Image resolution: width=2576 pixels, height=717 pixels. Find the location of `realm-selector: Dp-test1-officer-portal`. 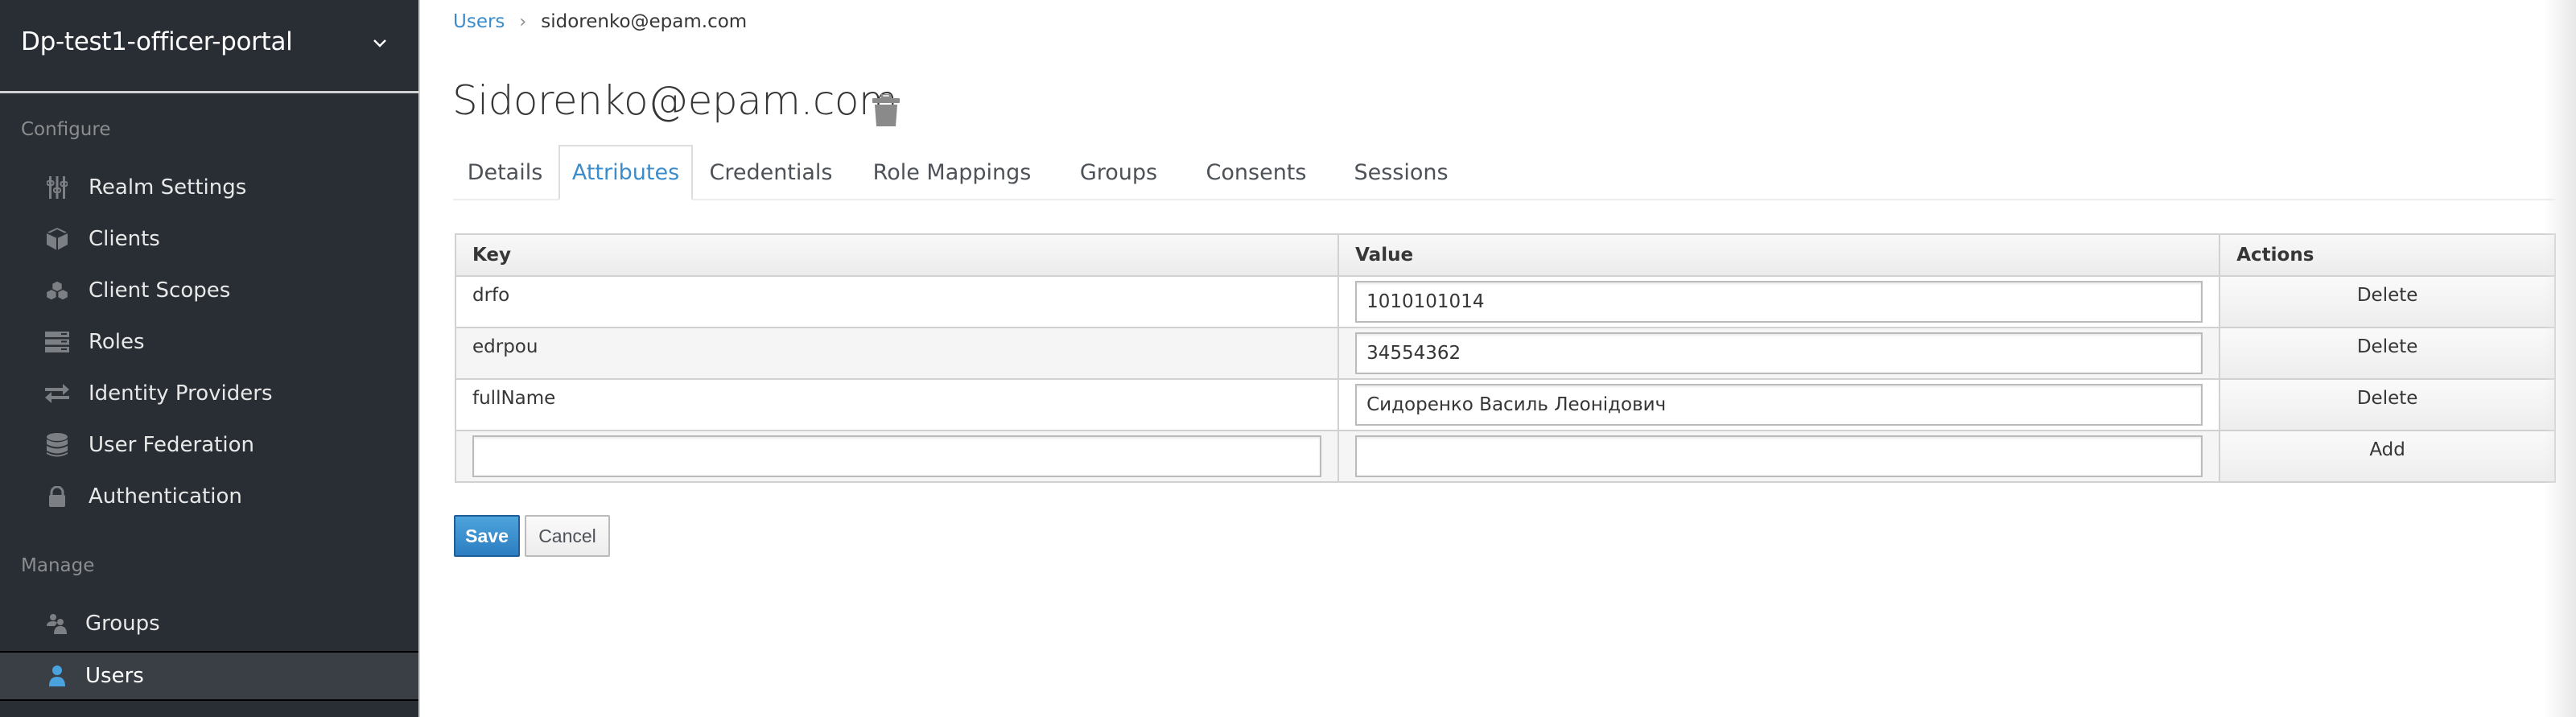

realm-selector: Dp-test1-officer-portal is located at coordinates (209, 46).